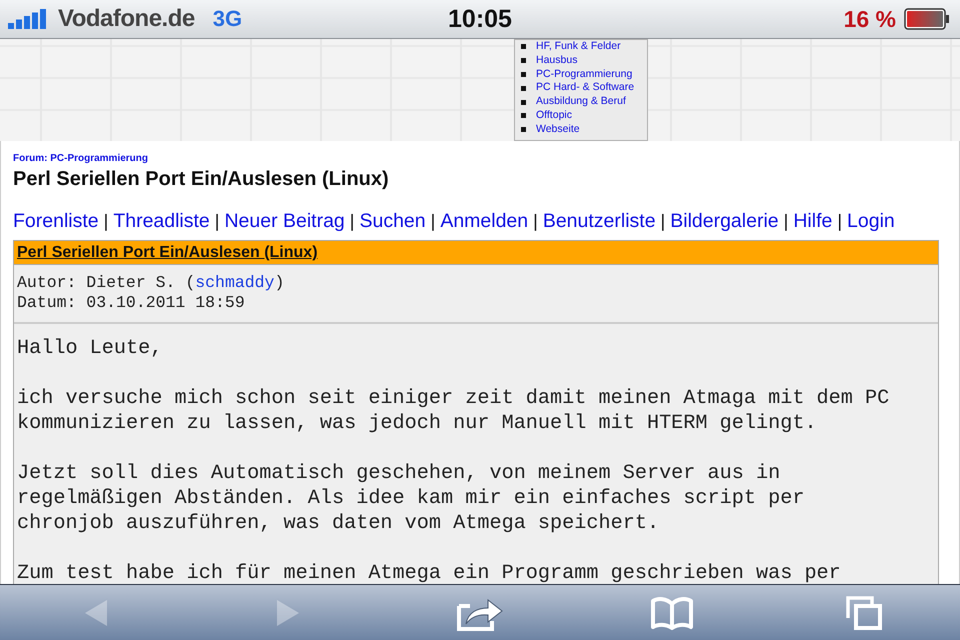 This screenshot has width=960, height=640. I want to click on post-paragraph: Jetzt soll dies Automatisch geschehen, von meinem Server aus in regelmäßigen Abständen. Als idee kam mir ein einfaches script per chronjob auszuführen, was daten vom Atmega speichert., so click(411, 498).